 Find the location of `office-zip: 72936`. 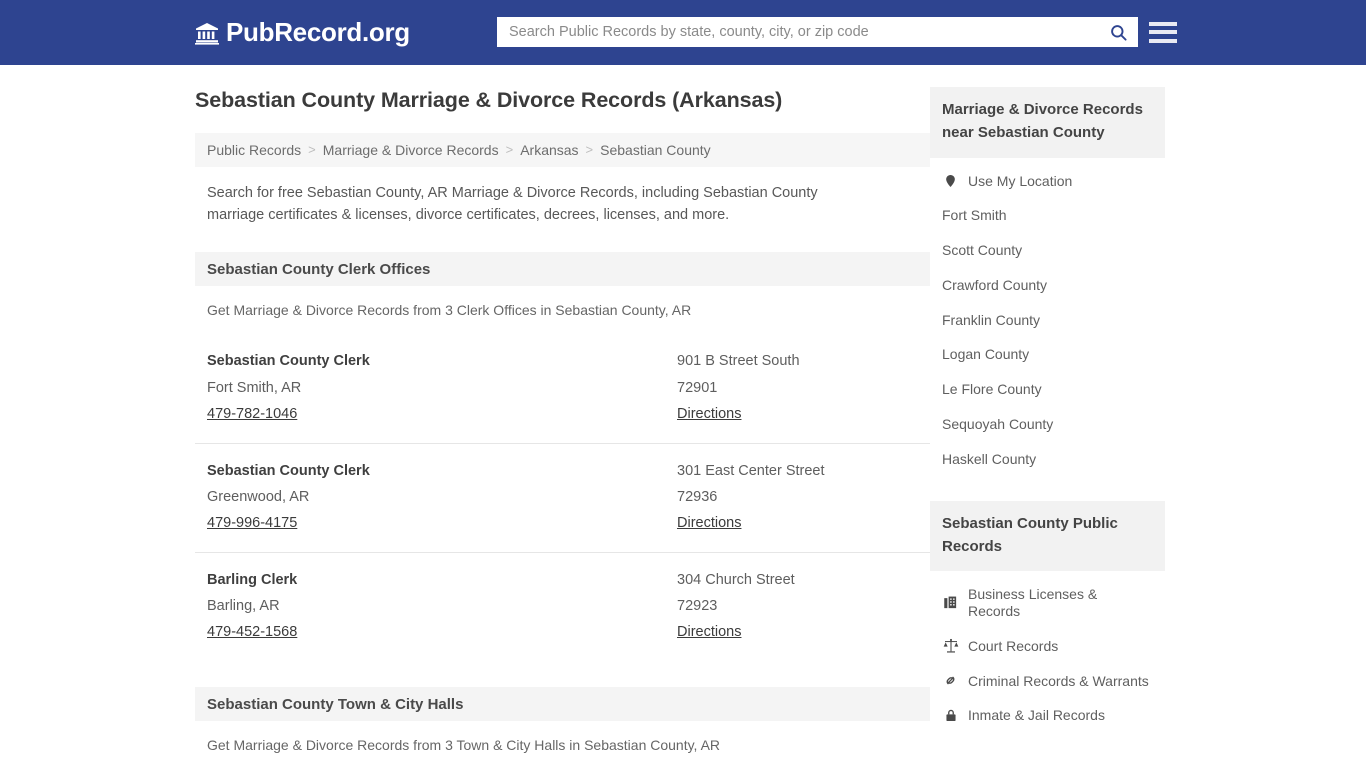

office-zip: 72936 is located at coordinates (697, 496).